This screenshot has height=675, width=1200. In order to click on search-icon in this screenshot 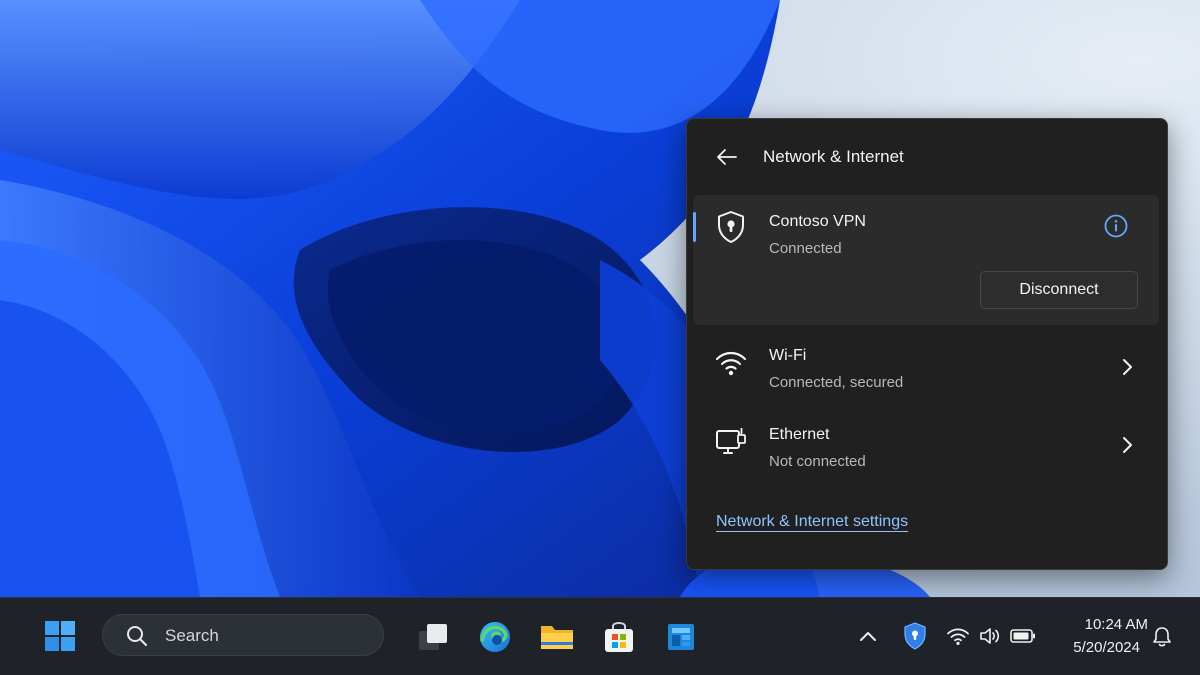, I will do `click(137, 636)`.